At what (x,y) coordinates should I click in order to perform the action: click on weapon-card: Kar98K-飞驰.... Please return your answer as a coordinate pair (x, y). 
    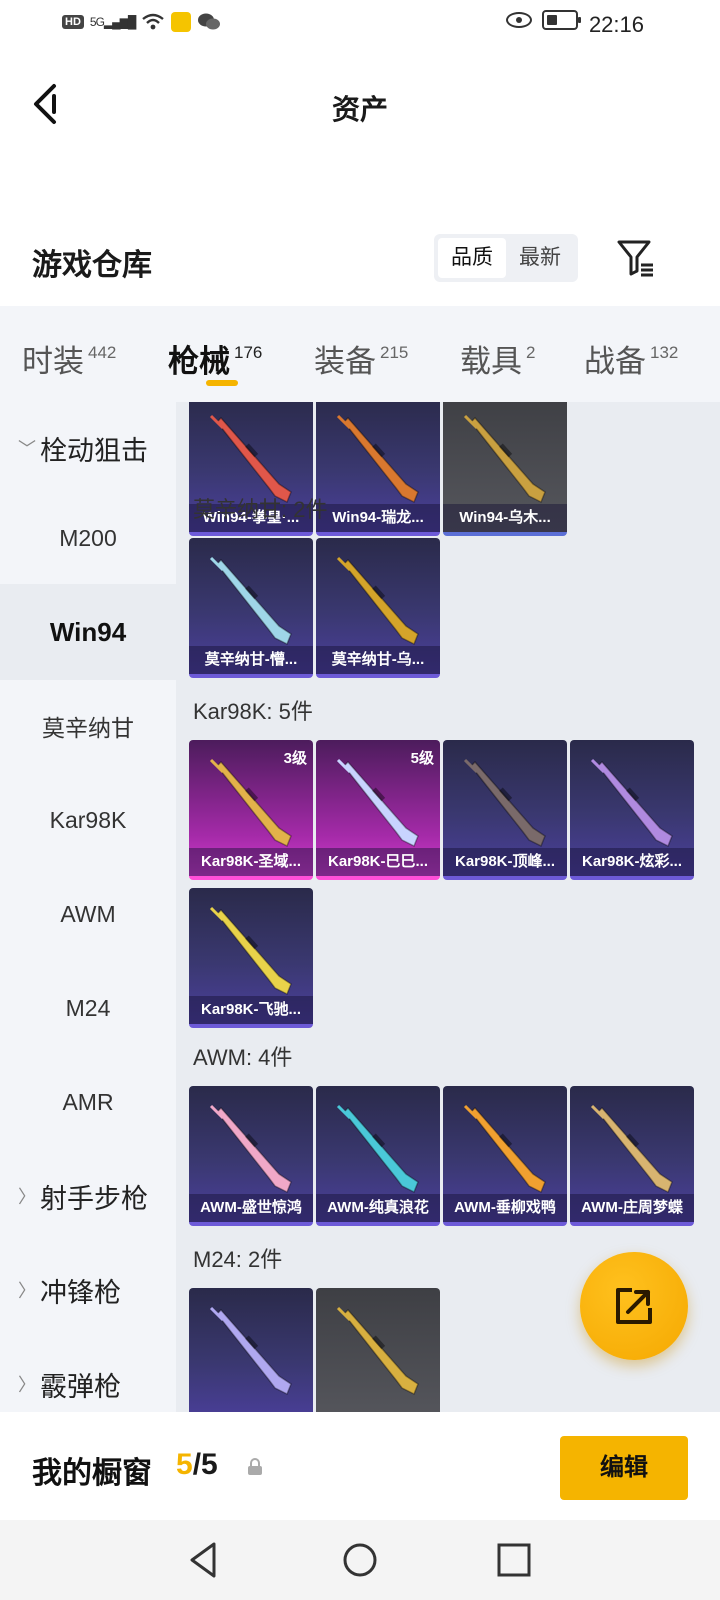
    Looking at the image, I should click on (251, 958).